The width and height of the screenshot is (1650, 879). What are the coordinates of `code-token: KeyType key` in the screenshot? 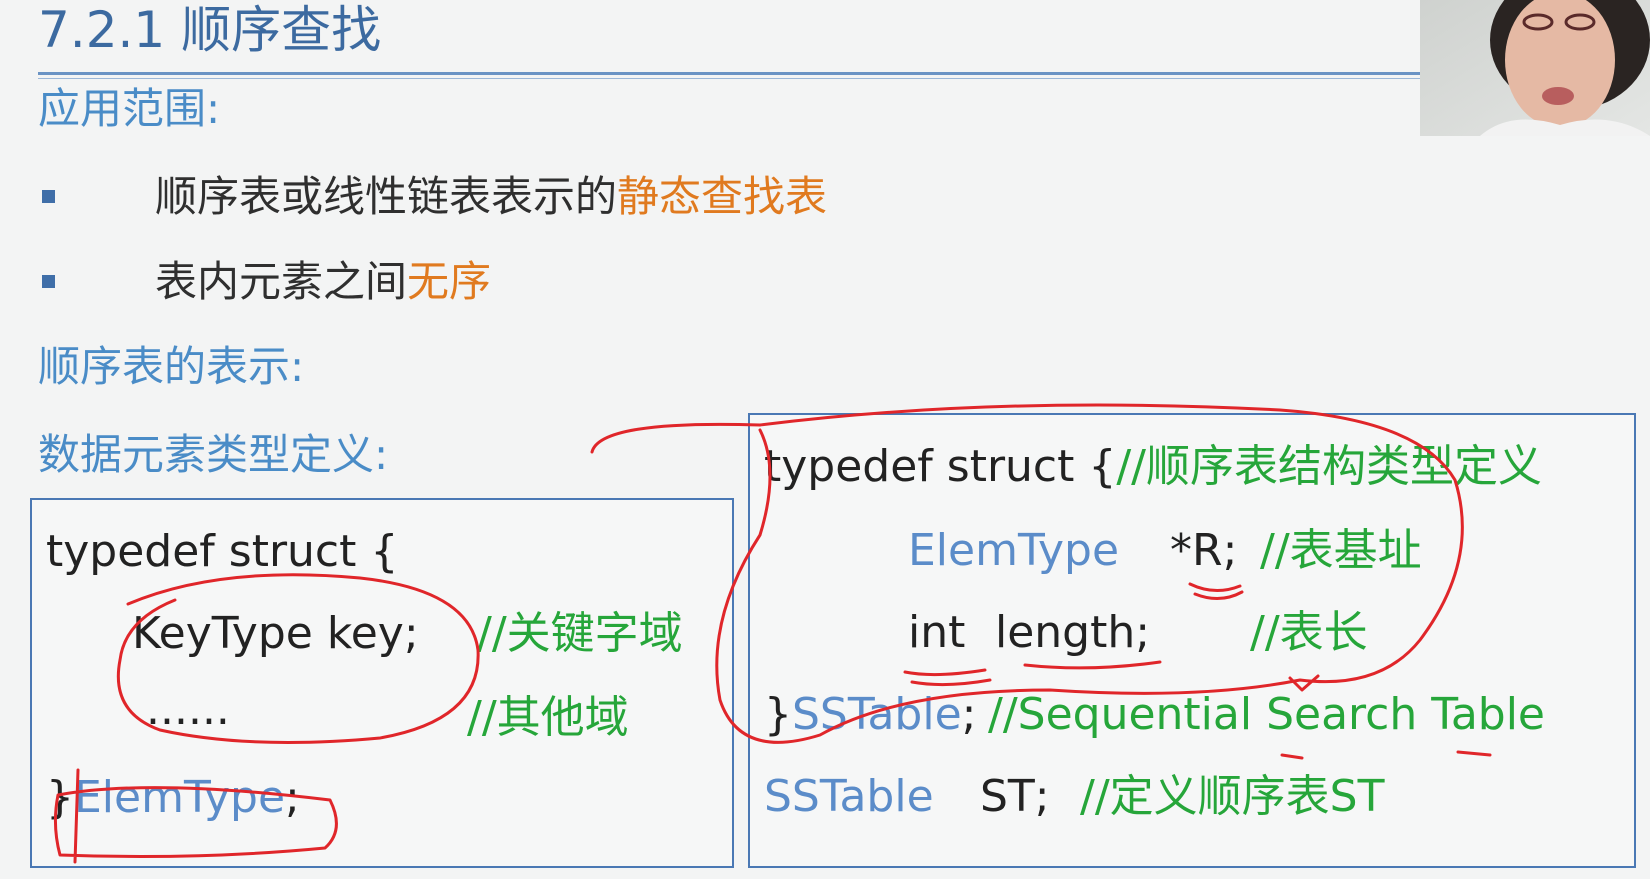 It's located at (268, 633).